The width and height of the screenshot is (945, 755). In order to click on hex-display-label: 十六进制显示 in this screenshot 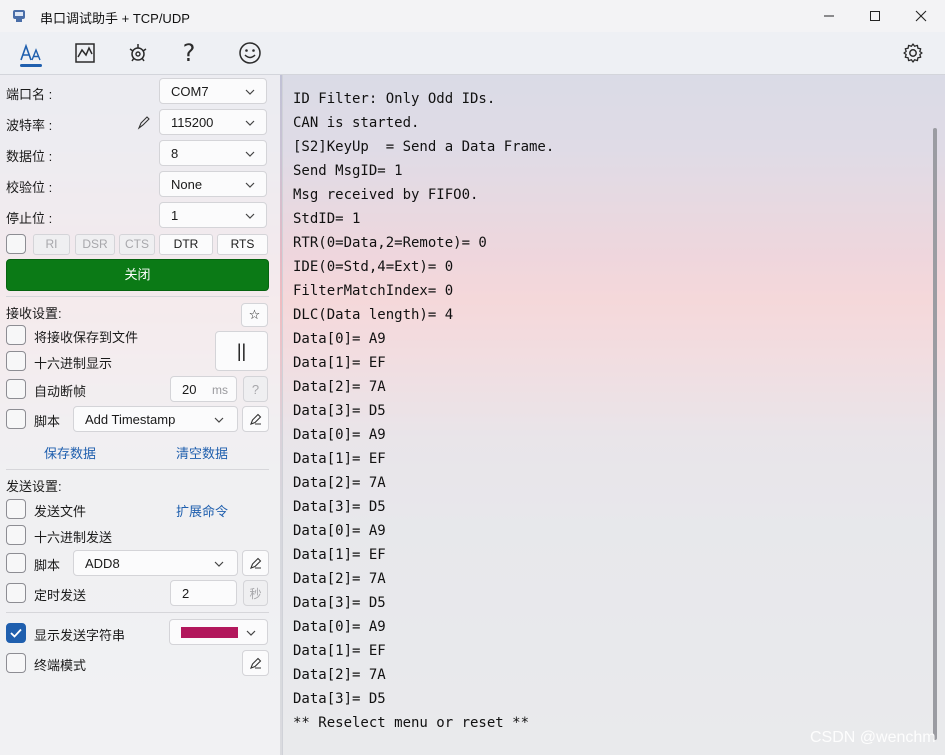, I will do `click(73, 363)`.